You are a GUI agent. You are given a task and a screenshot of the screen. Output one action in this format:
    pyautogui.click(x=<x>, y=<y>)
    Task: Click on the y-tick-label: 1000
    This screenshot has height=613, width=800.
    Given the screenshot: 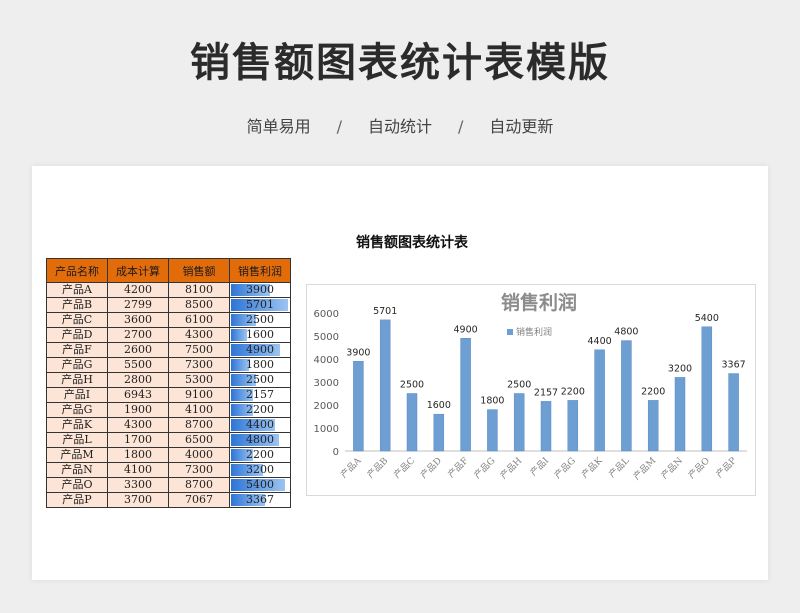 What is the action you would take?
    pyautogui.click(x=326, y=429)
    